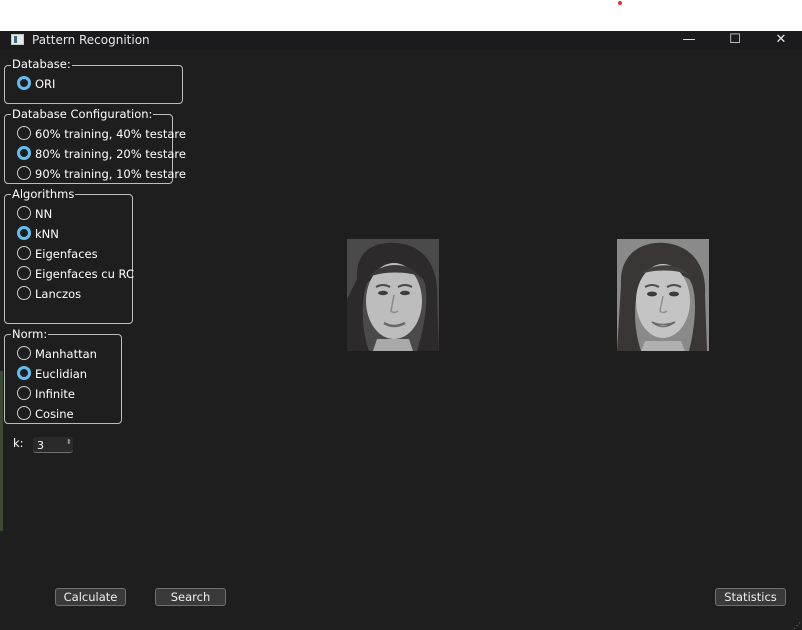  What do you see at coordinates (90, 597) in the screenshot?
I see `calculate-button: Calculate` at bounding box center [90, 597].